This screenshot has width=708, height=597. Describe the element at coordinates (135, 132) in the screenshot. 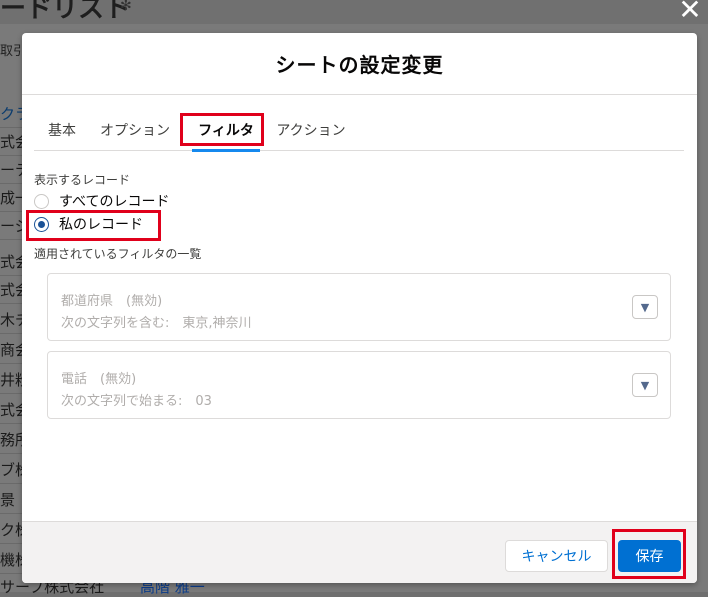

I see `tab-options: オプション` at that location.